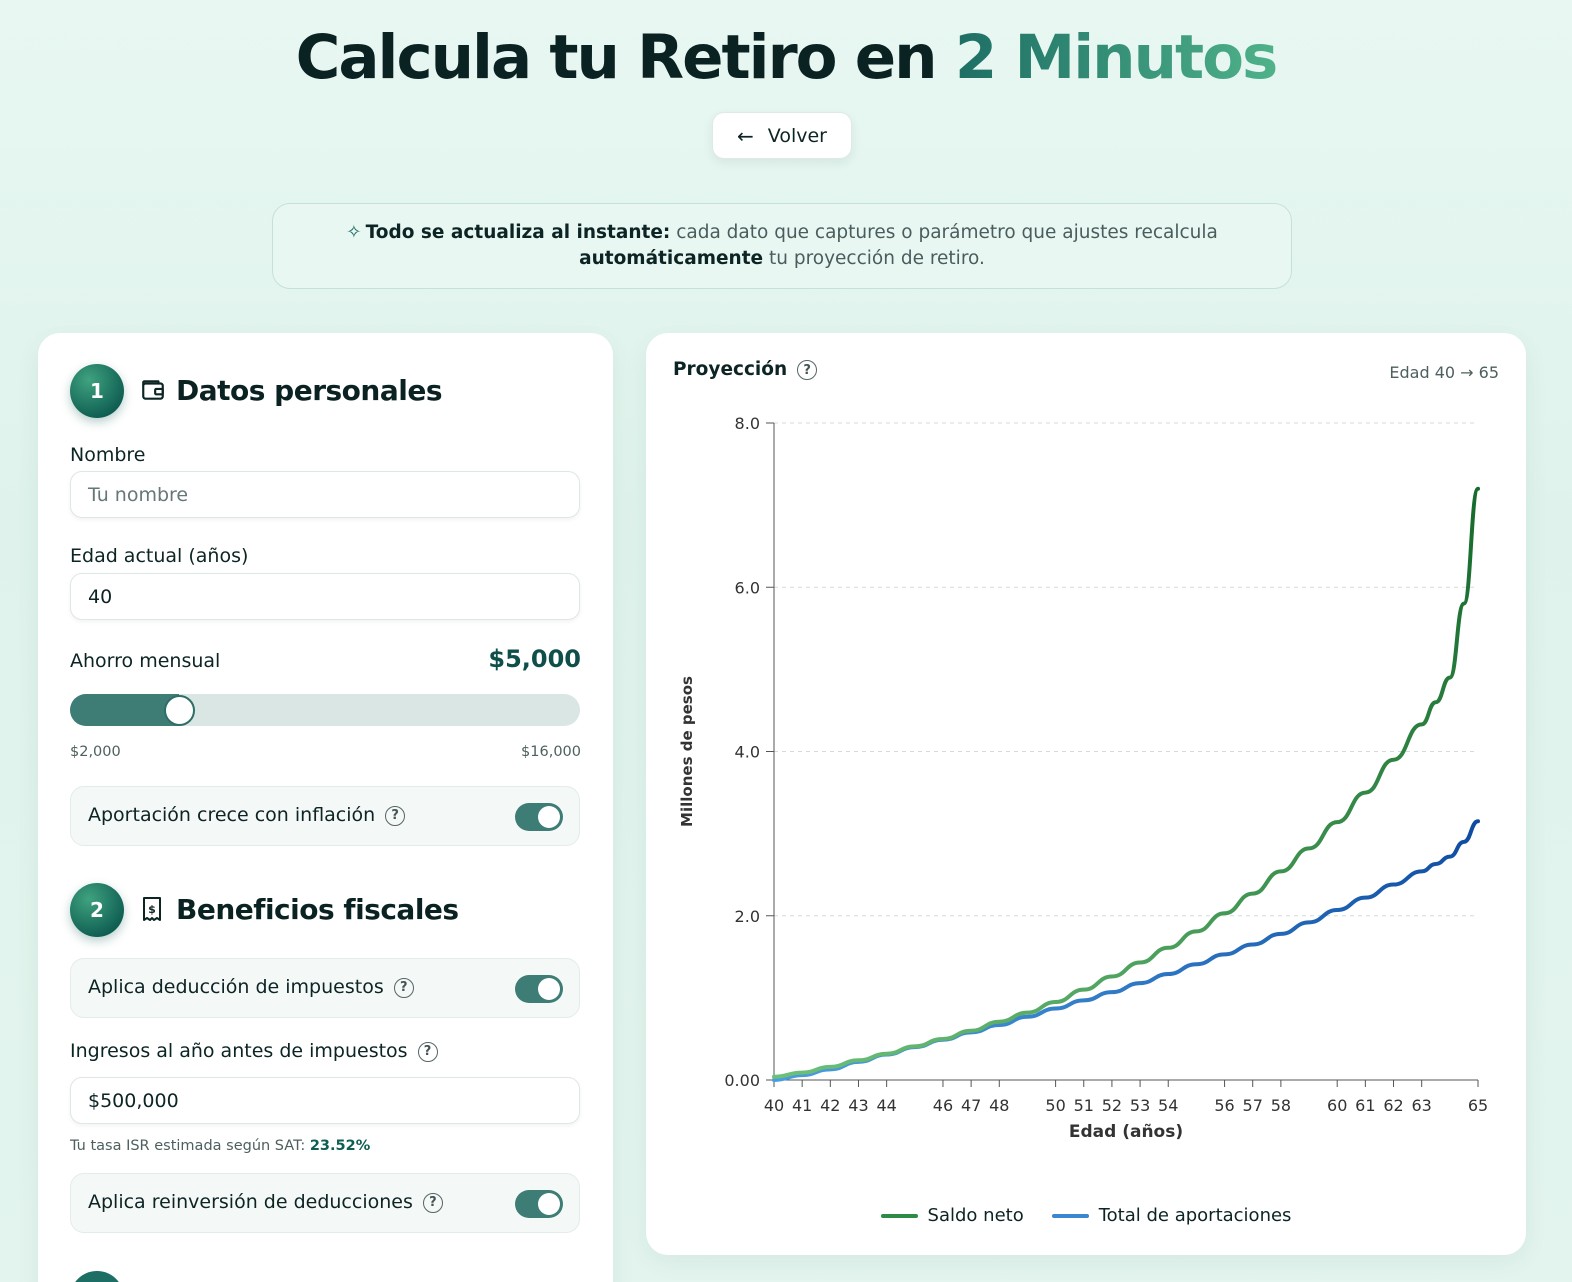 This screenshot has height=1282, width=1572. I want to click on inflation-toggle, so click(539, 817).